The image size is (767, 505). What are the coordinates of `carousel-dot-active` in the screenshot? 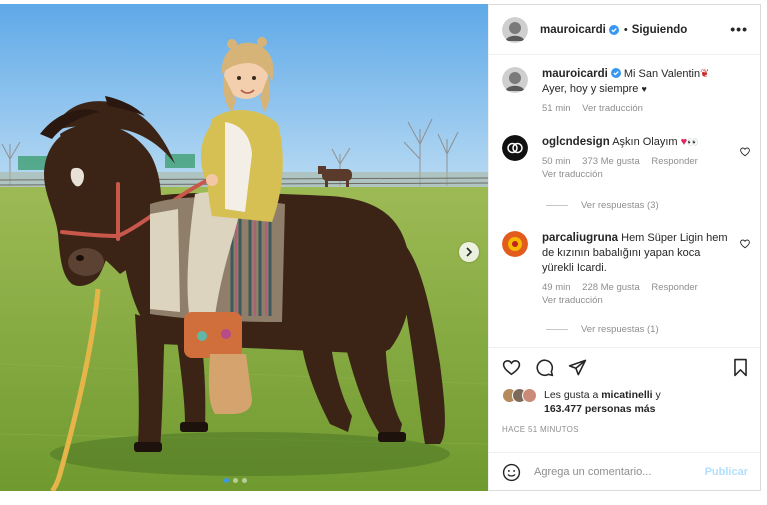 It's located at (226, 480).